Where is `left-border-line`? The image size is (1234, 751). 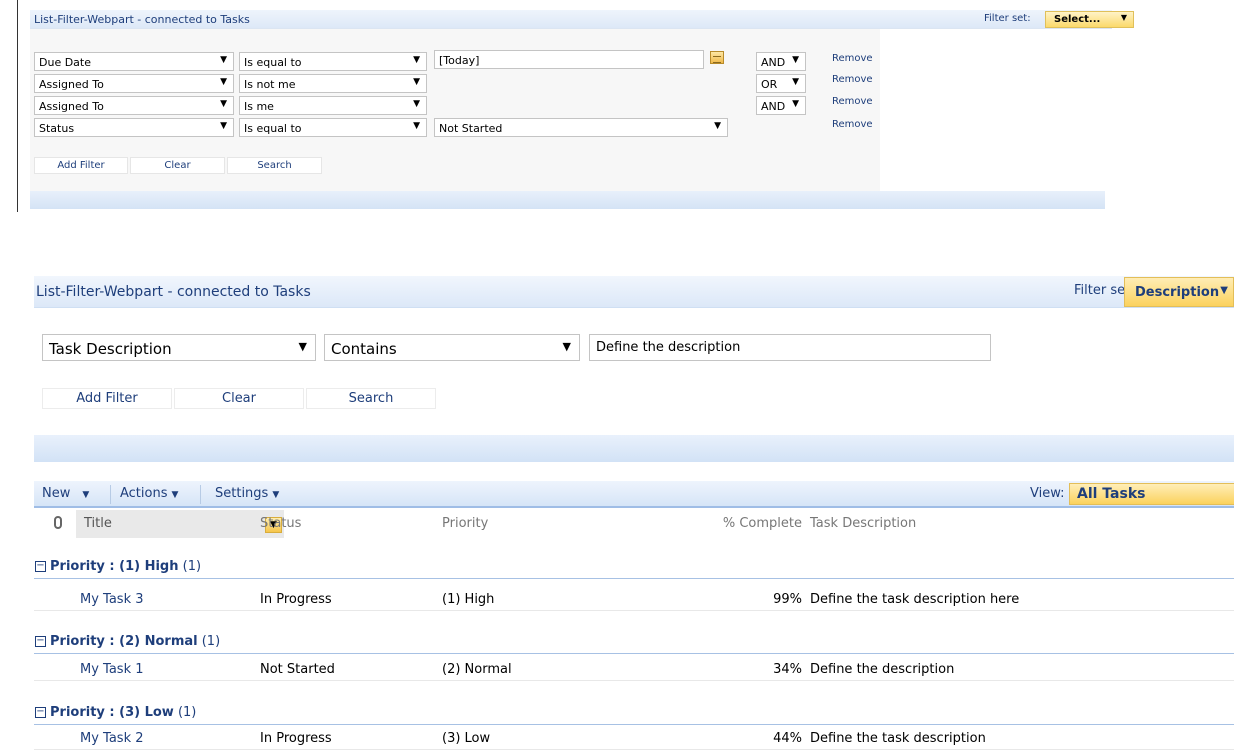
left-border-line is located at coordinates (17, 106).